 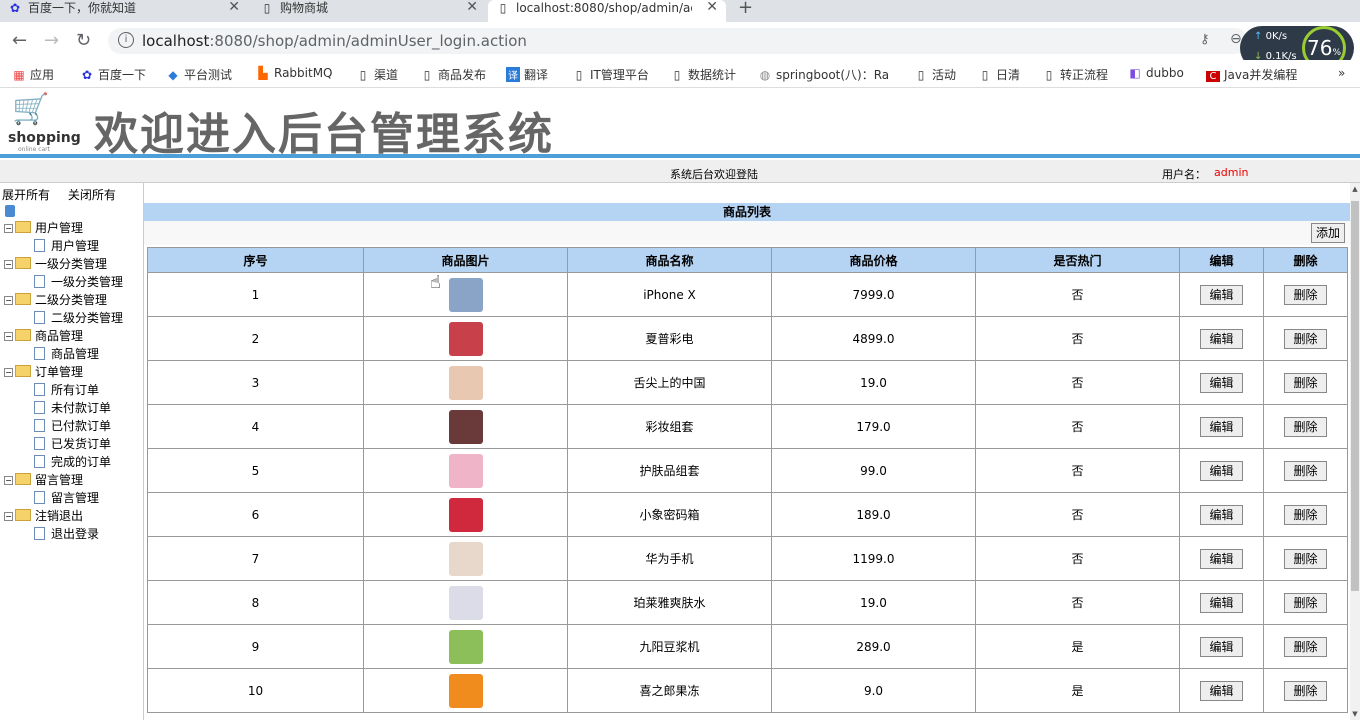 What do you see at coordinates (610, 74) in the screenshot?
I see `bookmark-it-platform: ▯ IT管理平台` at bounding box center [610, 74].